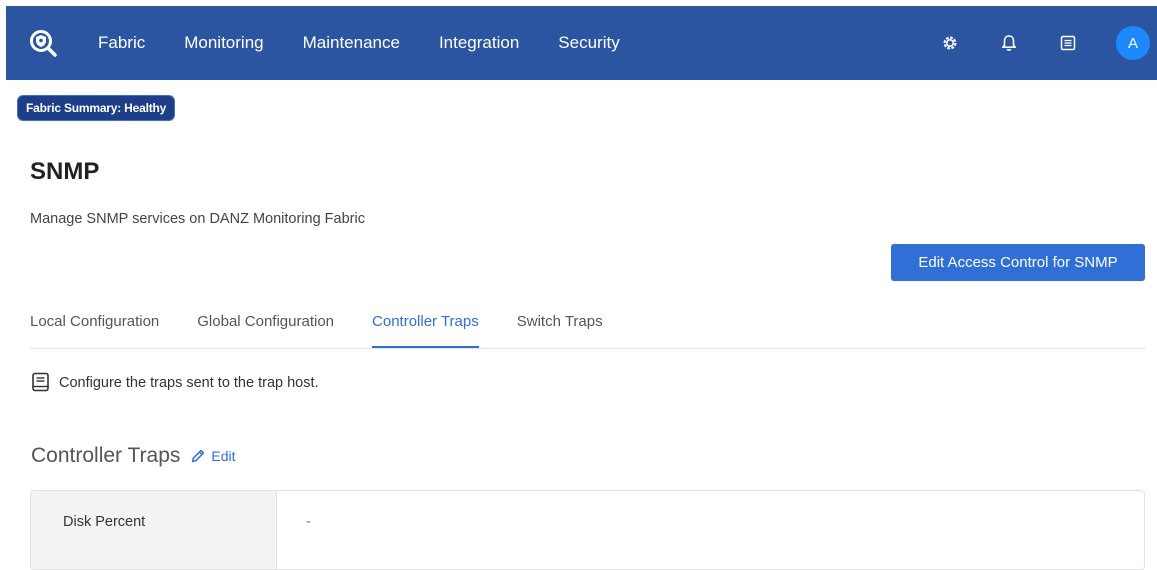 This screenshot has height=570, width=1157. I want to click on bell-icon, so click(1009, 43).